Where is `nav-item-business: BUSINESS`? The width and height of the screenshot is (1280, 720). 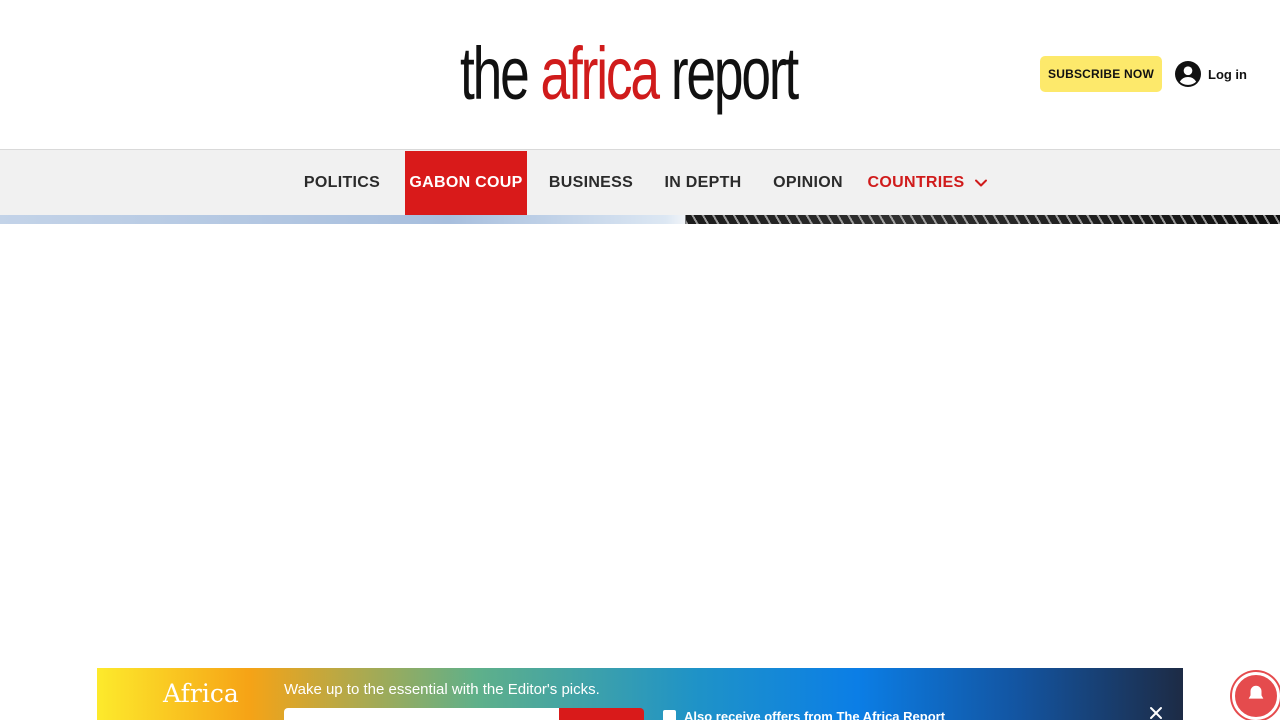 nav-item-business: BUSINESS is located at coordinates (591, 183).